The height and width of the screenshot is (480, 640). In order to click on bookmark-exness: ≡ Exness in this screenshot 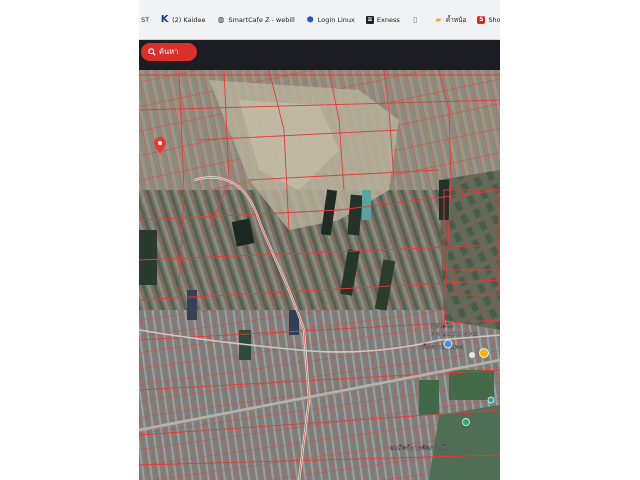, I will do `click(382, 19)`.